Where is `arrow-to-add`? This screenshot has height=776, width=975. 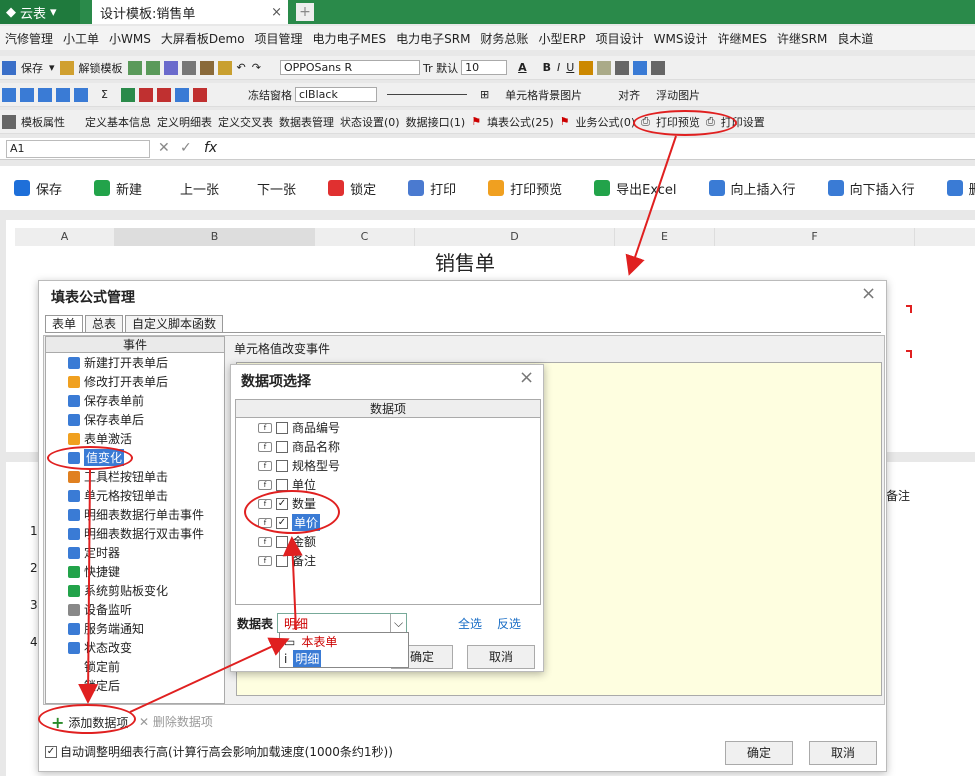
arrow-to-add is located at coordinates (88, 586).